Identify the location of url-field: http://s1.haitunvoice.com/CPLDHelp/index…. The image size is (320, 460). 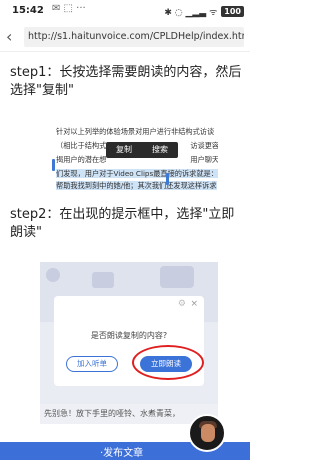
(134, 37).